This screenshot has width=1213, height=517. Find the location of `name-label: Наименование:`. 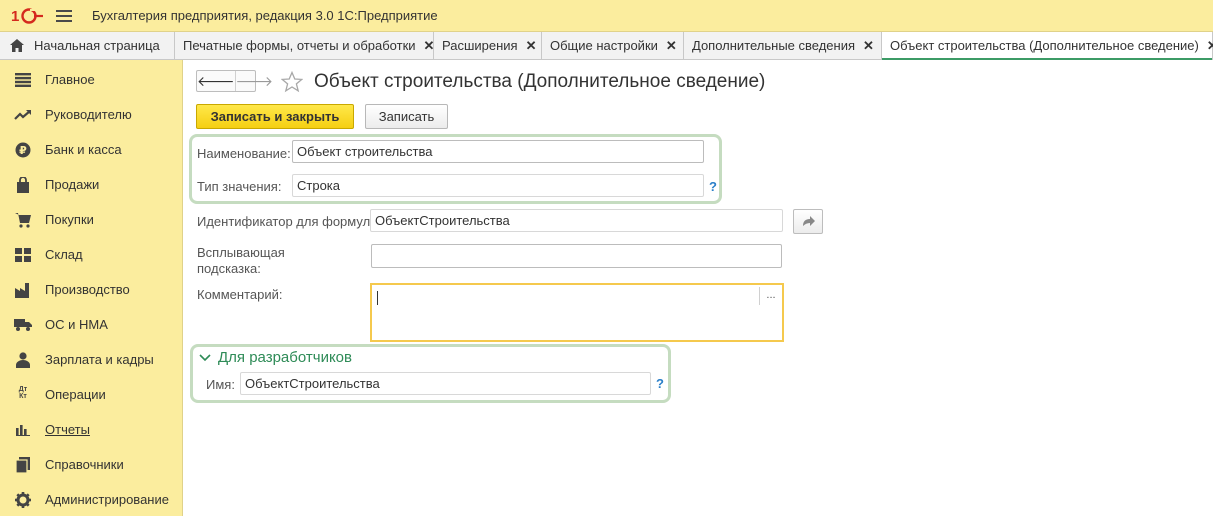

name-label: Наименование: is located at coordinates (244, 153).